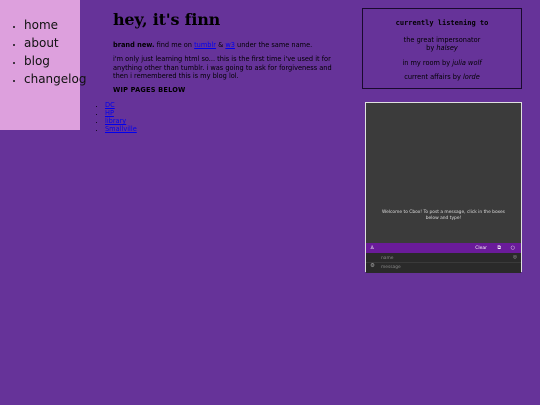  I want to click on nav-item-about: about, so click(55, 43).